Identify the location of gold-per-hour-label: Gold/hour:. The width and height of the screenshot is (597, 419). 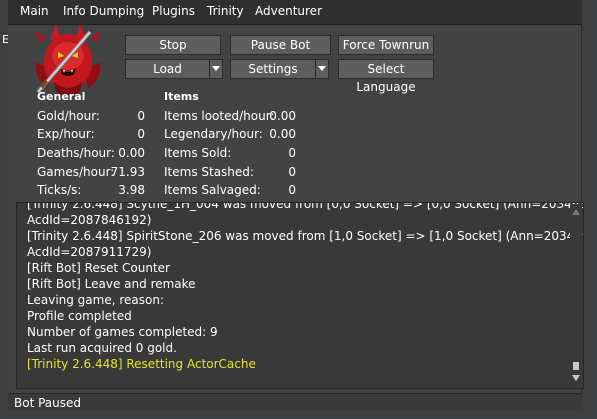
(68, 116).